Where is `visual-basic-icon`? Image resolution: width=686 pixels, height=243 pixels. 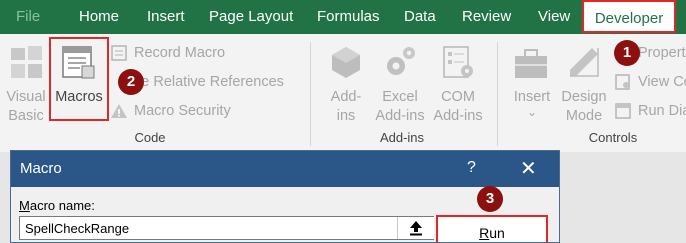 visual-basic-icon is located at coordinates (26, 62).